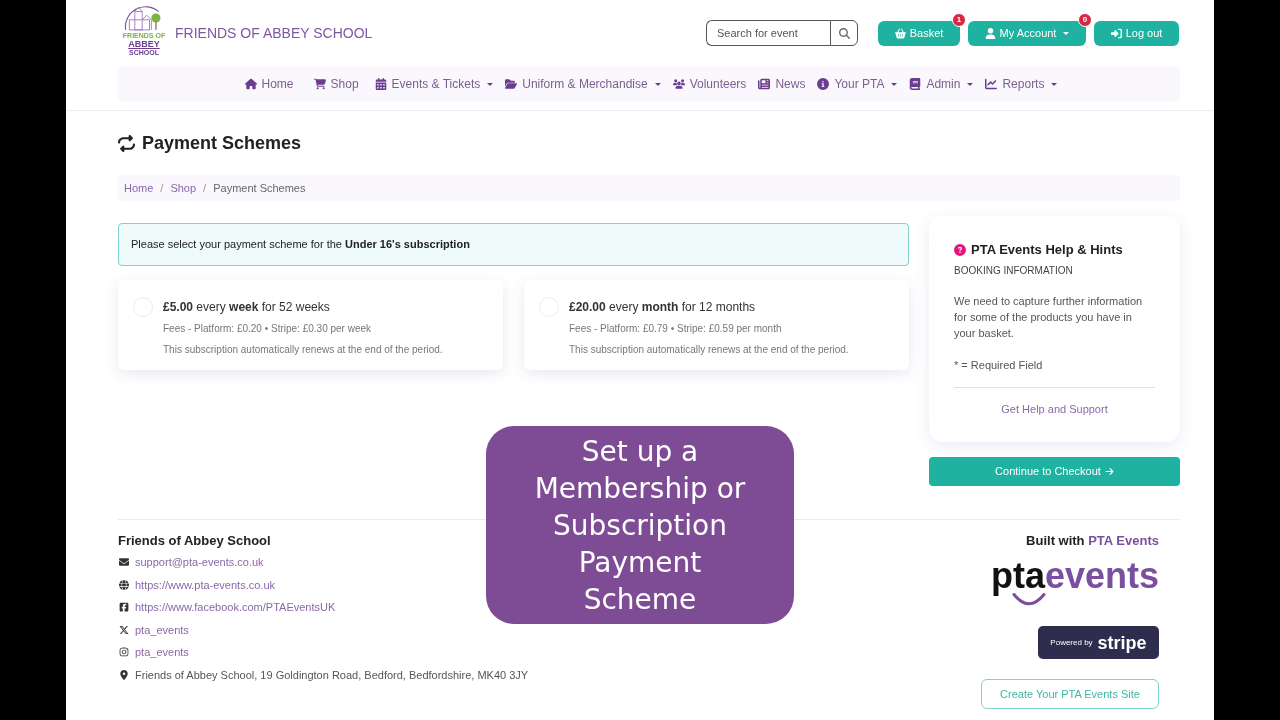 This screenshot has width=1280, height=720. Describe the element at coordinates (124, 584) in the screenshot. I see `globe-icon` at that location.